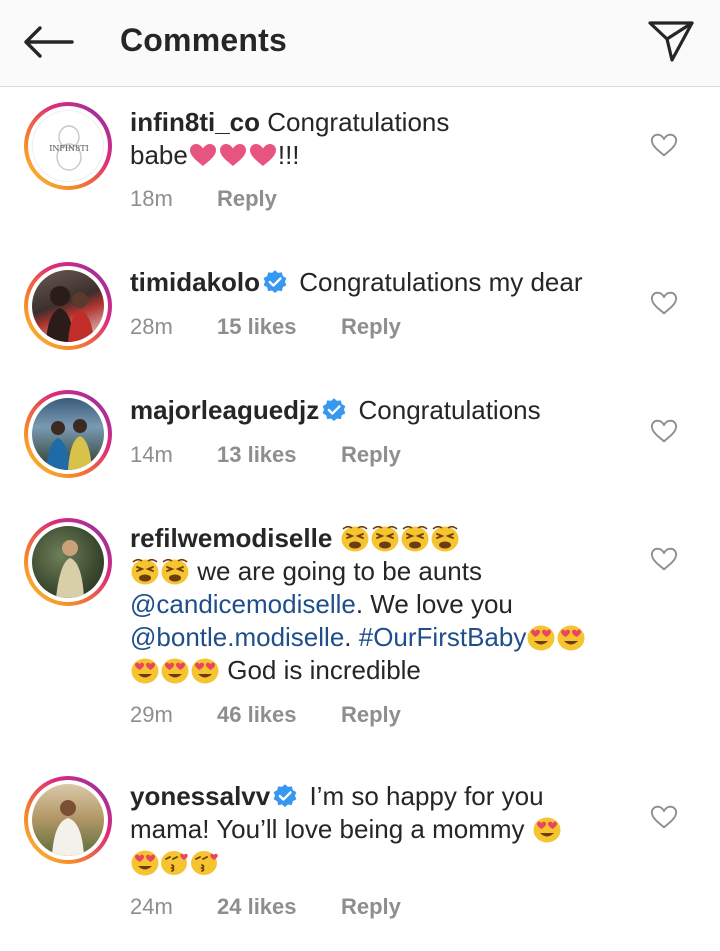 This screenshot has height=951, width=720. I want to click on comment-text-cont: . We love you, so click(434, 604).